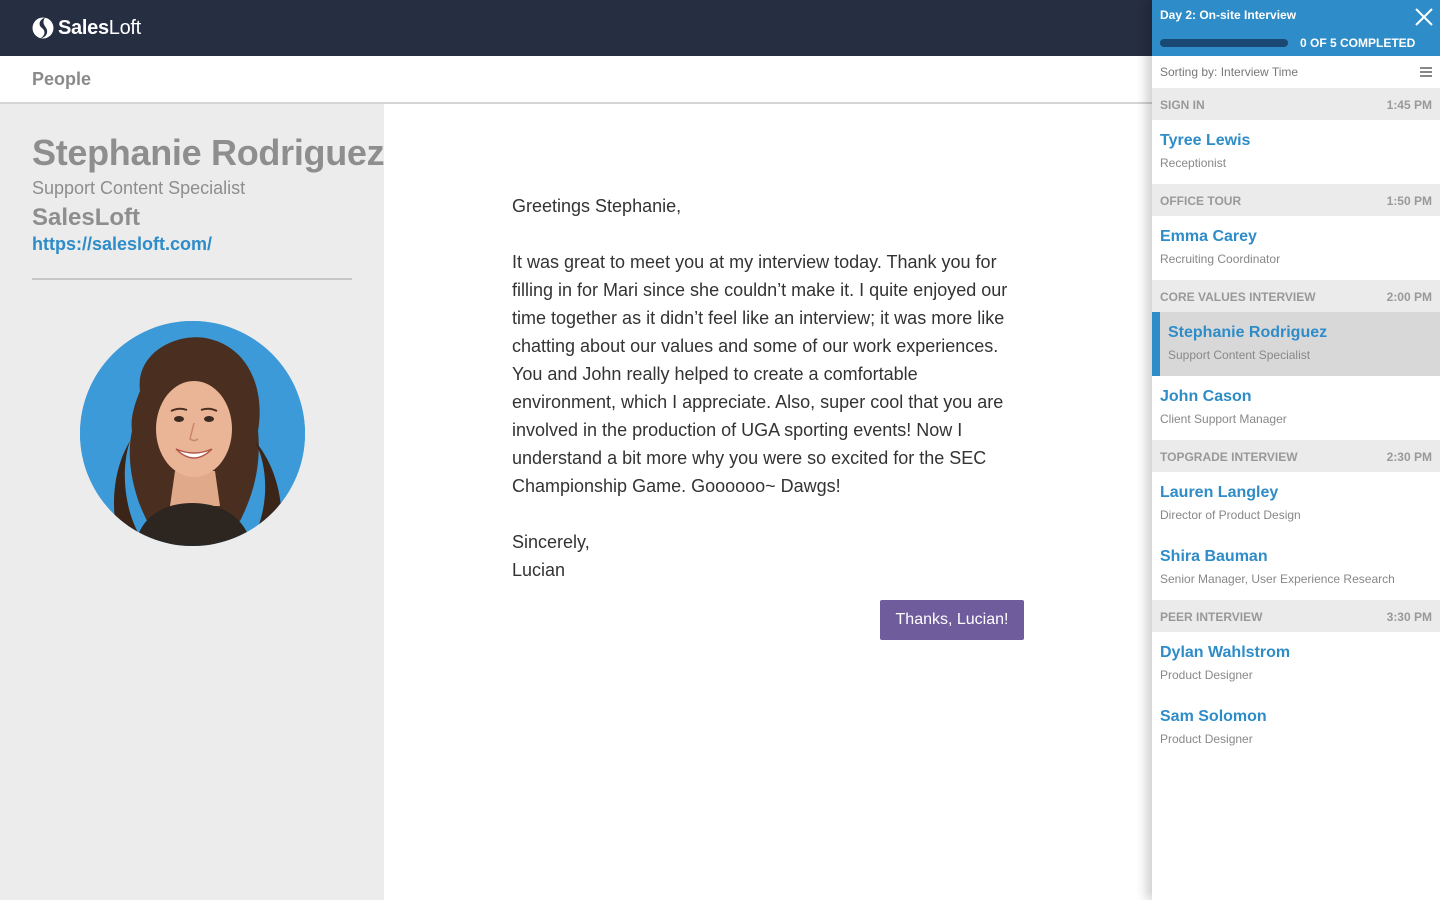  I want to click on list-item-person: John Cason Client Support Manager, so click(1296, 408).